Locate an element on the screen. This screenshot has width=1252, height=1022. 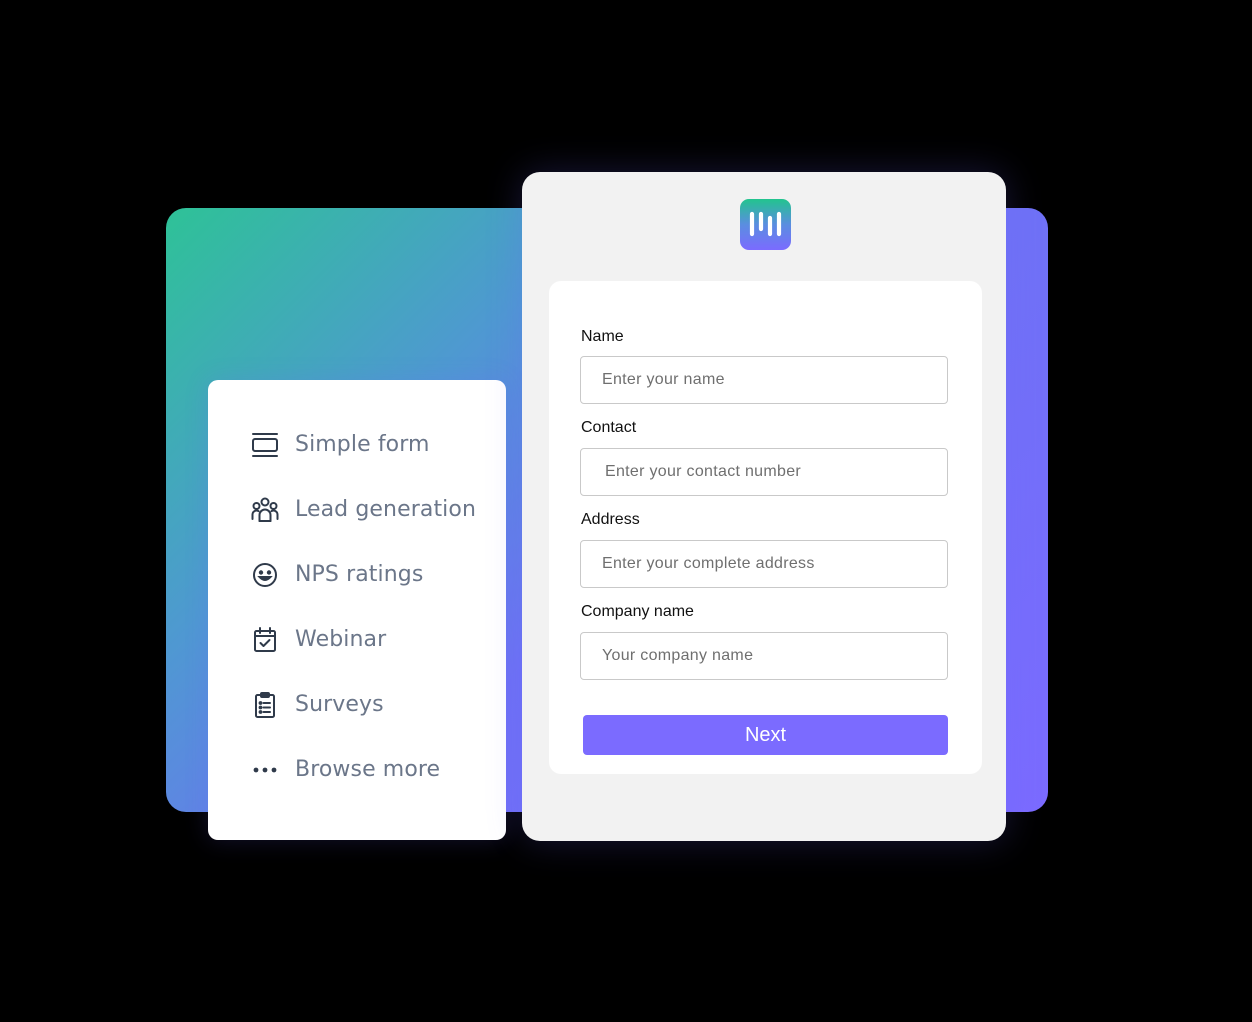
menu-item-nps-ratings: NPS ratings is located at coordinates (357, 574).